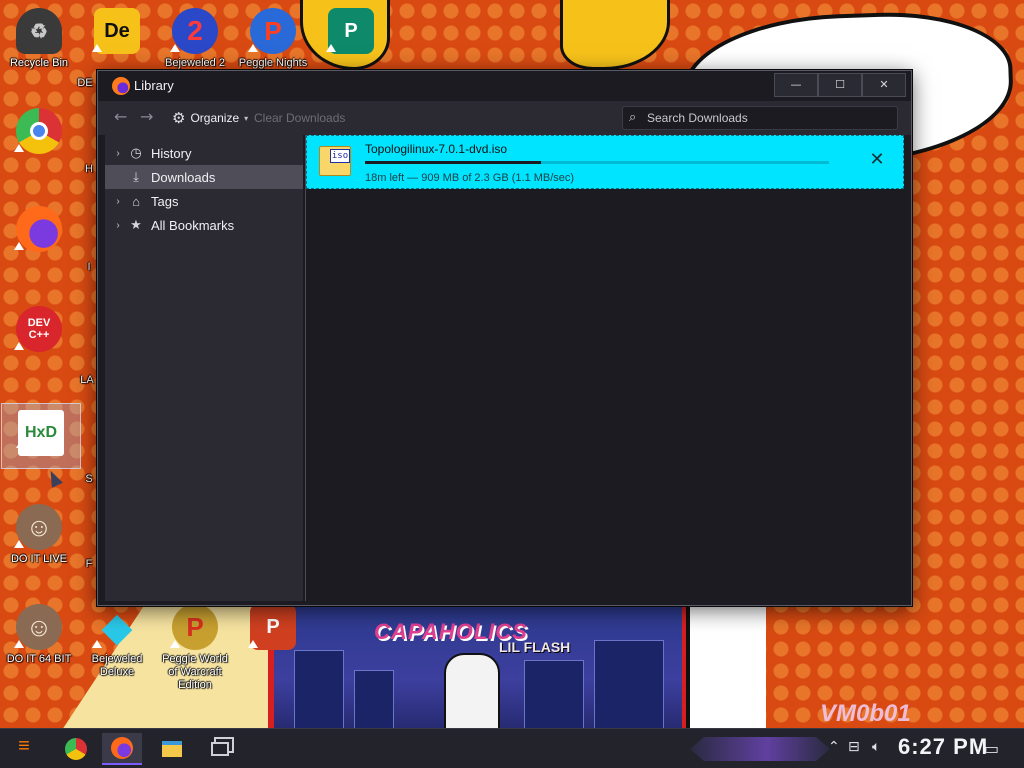  I want to click on desktop-icon-dev-cpp: DEV C++, so click(39, 330).